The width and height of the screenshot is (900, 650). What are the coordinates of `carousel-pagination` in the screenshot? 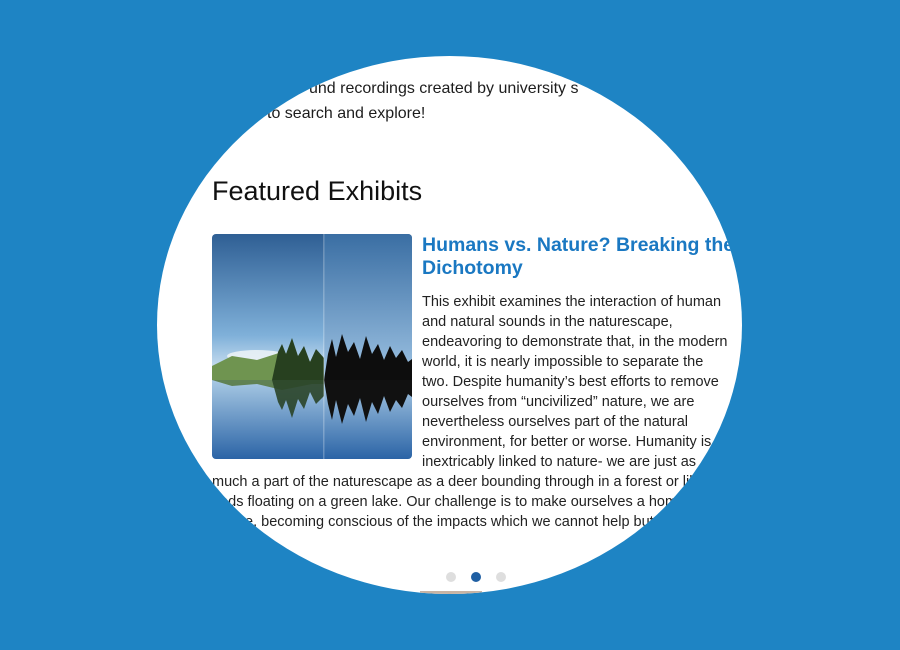 It's located at (476, 577).